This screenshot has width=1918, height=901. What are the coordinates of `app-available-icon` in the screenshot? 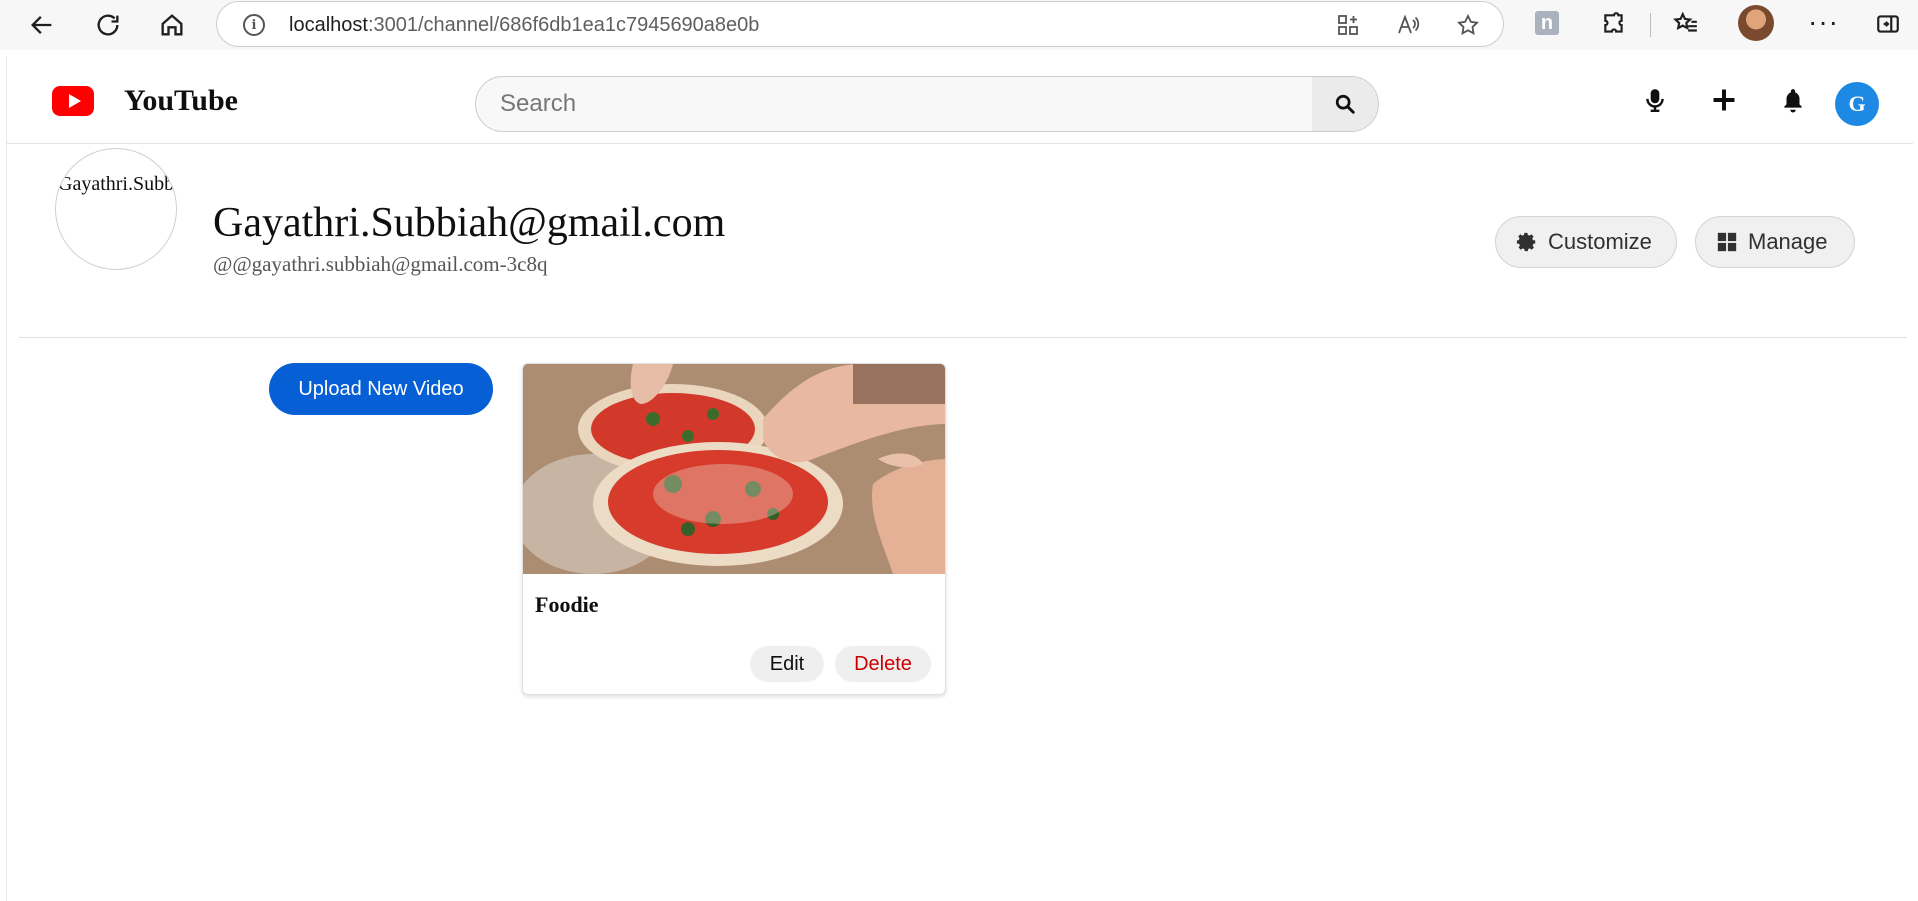 It's located at (1348, 25).